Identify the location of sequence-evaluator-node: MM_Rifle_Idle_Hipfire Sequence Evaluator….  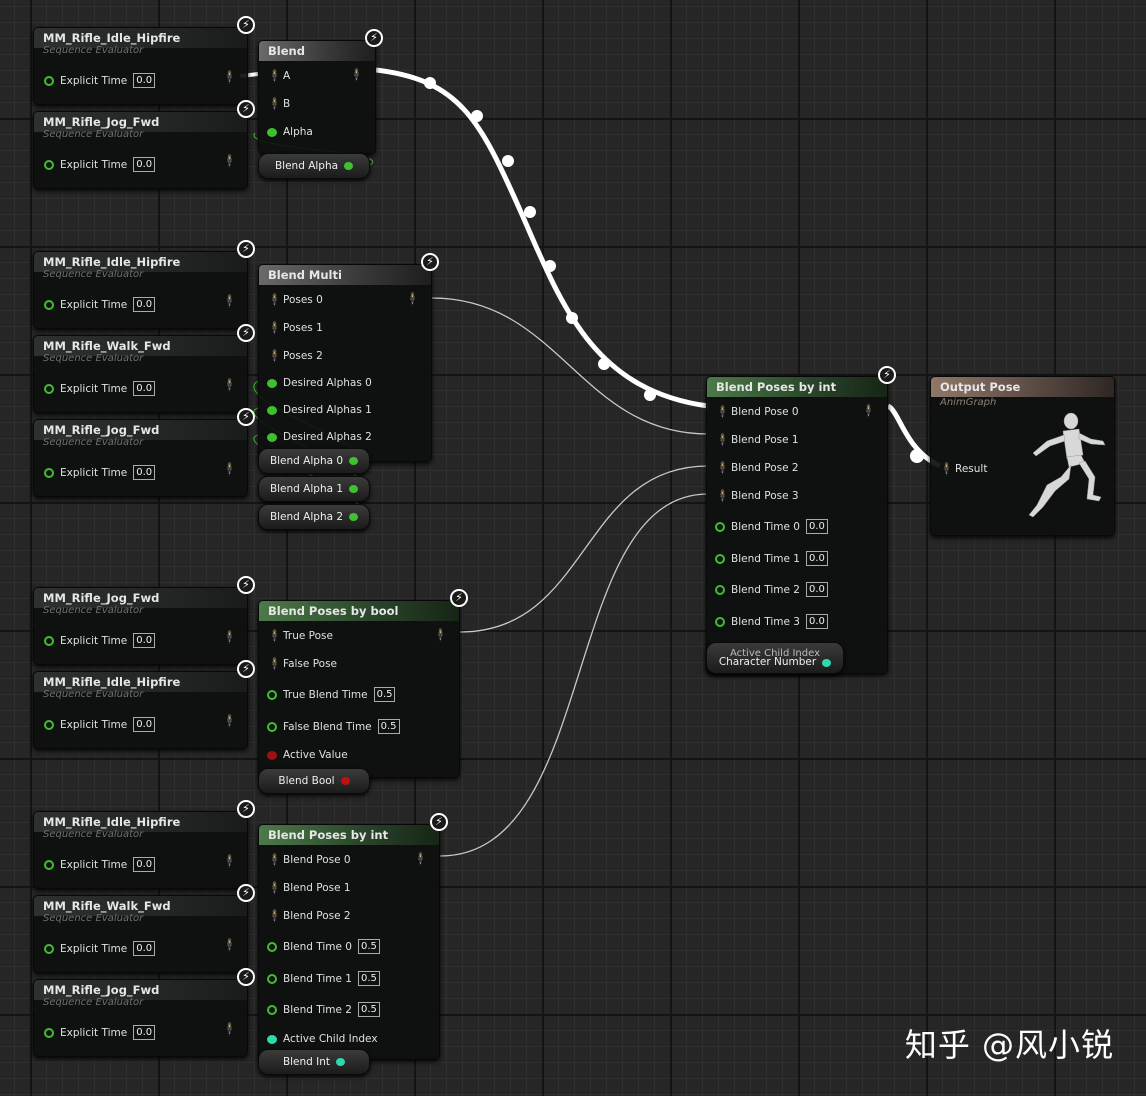
(140, 66).